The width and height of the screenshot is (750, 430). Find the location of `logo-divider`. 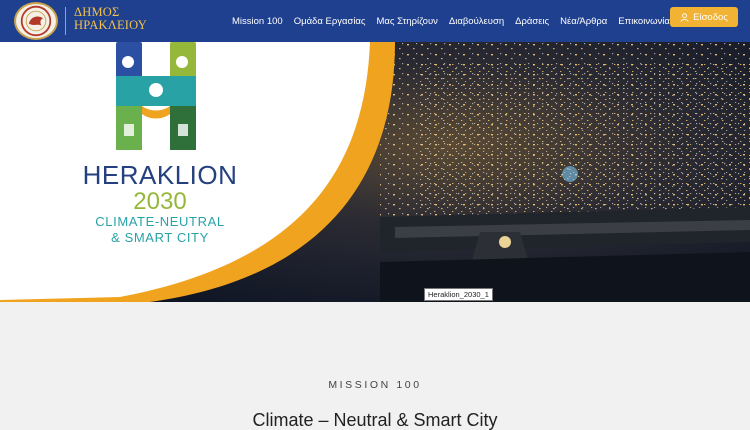

logo-divider is located at coordinates (65, 21).